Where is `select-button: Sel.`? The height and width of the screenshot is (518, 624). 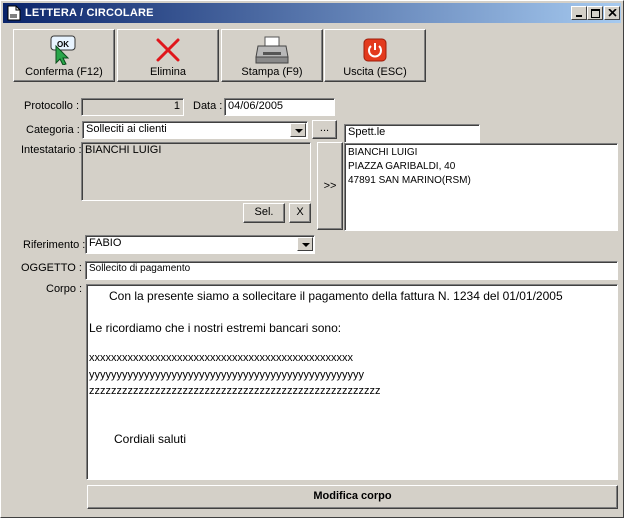
select-button: Sel. is located at coordinates (264, 213).